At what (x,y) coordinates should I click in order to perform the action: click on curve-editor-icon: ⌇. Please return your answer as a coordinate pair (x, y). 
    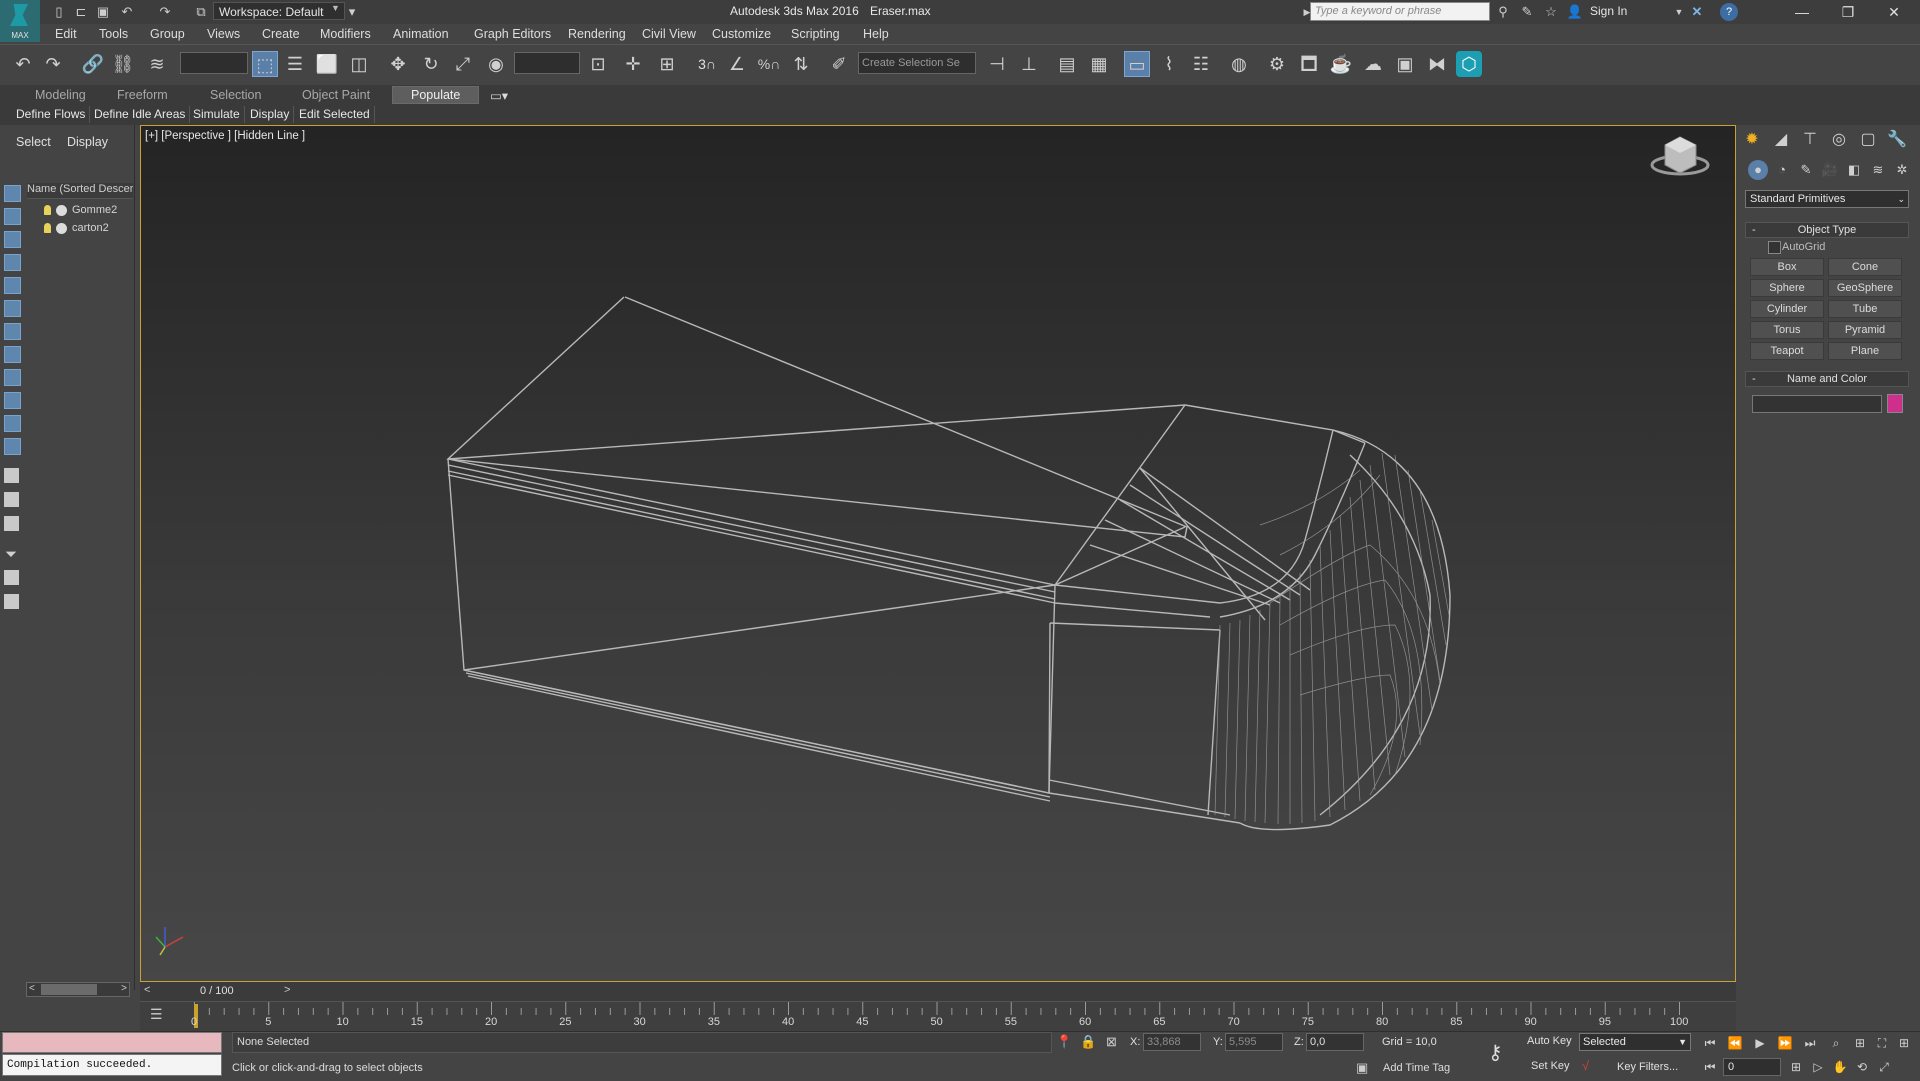
    Looking at the image, I should click on (1169, 64).